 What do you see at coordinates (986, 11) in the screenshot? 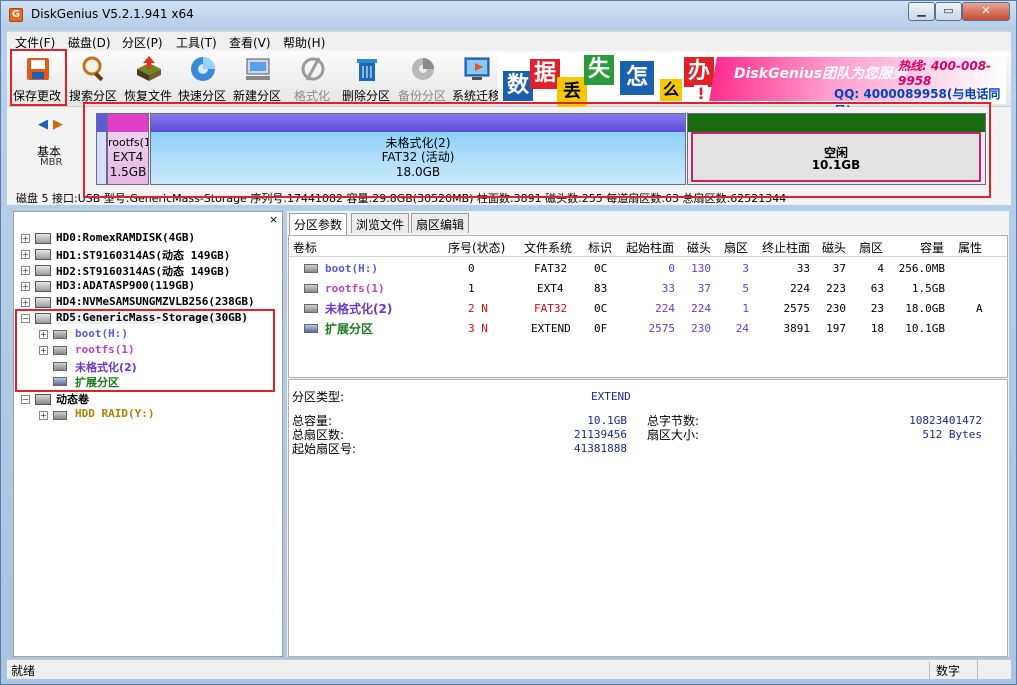
I see `close-button: ✕` at bounding box center [986, 11].